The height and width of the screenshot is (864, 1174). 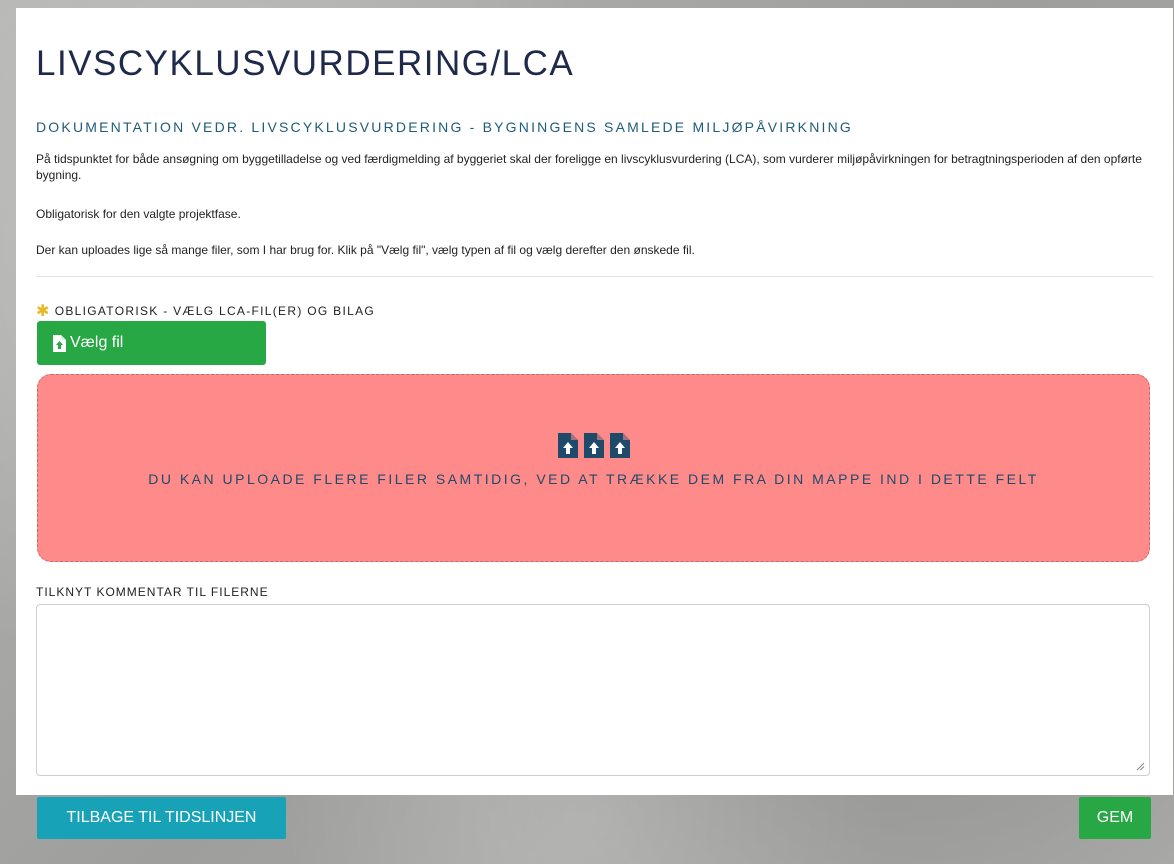 I want to click on required-star-icon: ✱, so click(x=43, y=311).